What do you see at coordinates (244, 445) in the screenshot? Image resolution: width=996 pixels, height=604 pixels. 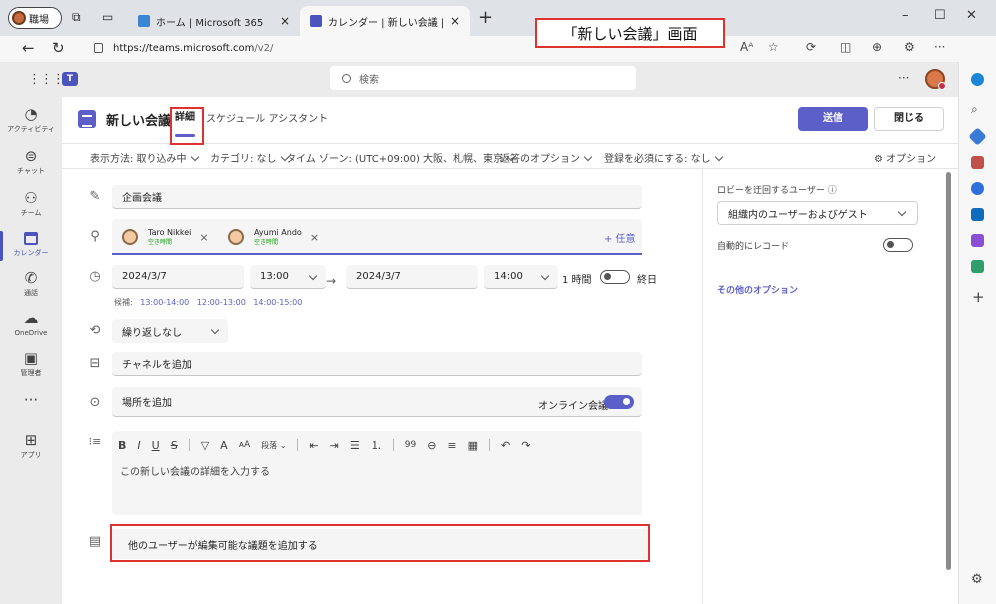 I see `font-size-button: ᴀA` at bounding box center [244, 445].